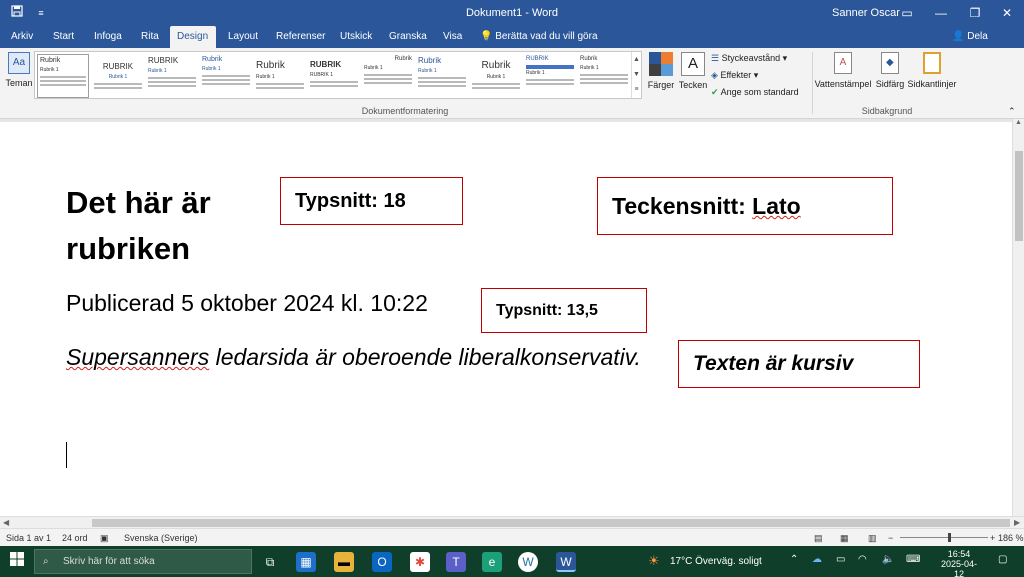 Image resolution: width=1024 pixels, height=577 pixels. I want to click on style-set-item: RUBRIK RUBRIK 1, so click(334, 76).